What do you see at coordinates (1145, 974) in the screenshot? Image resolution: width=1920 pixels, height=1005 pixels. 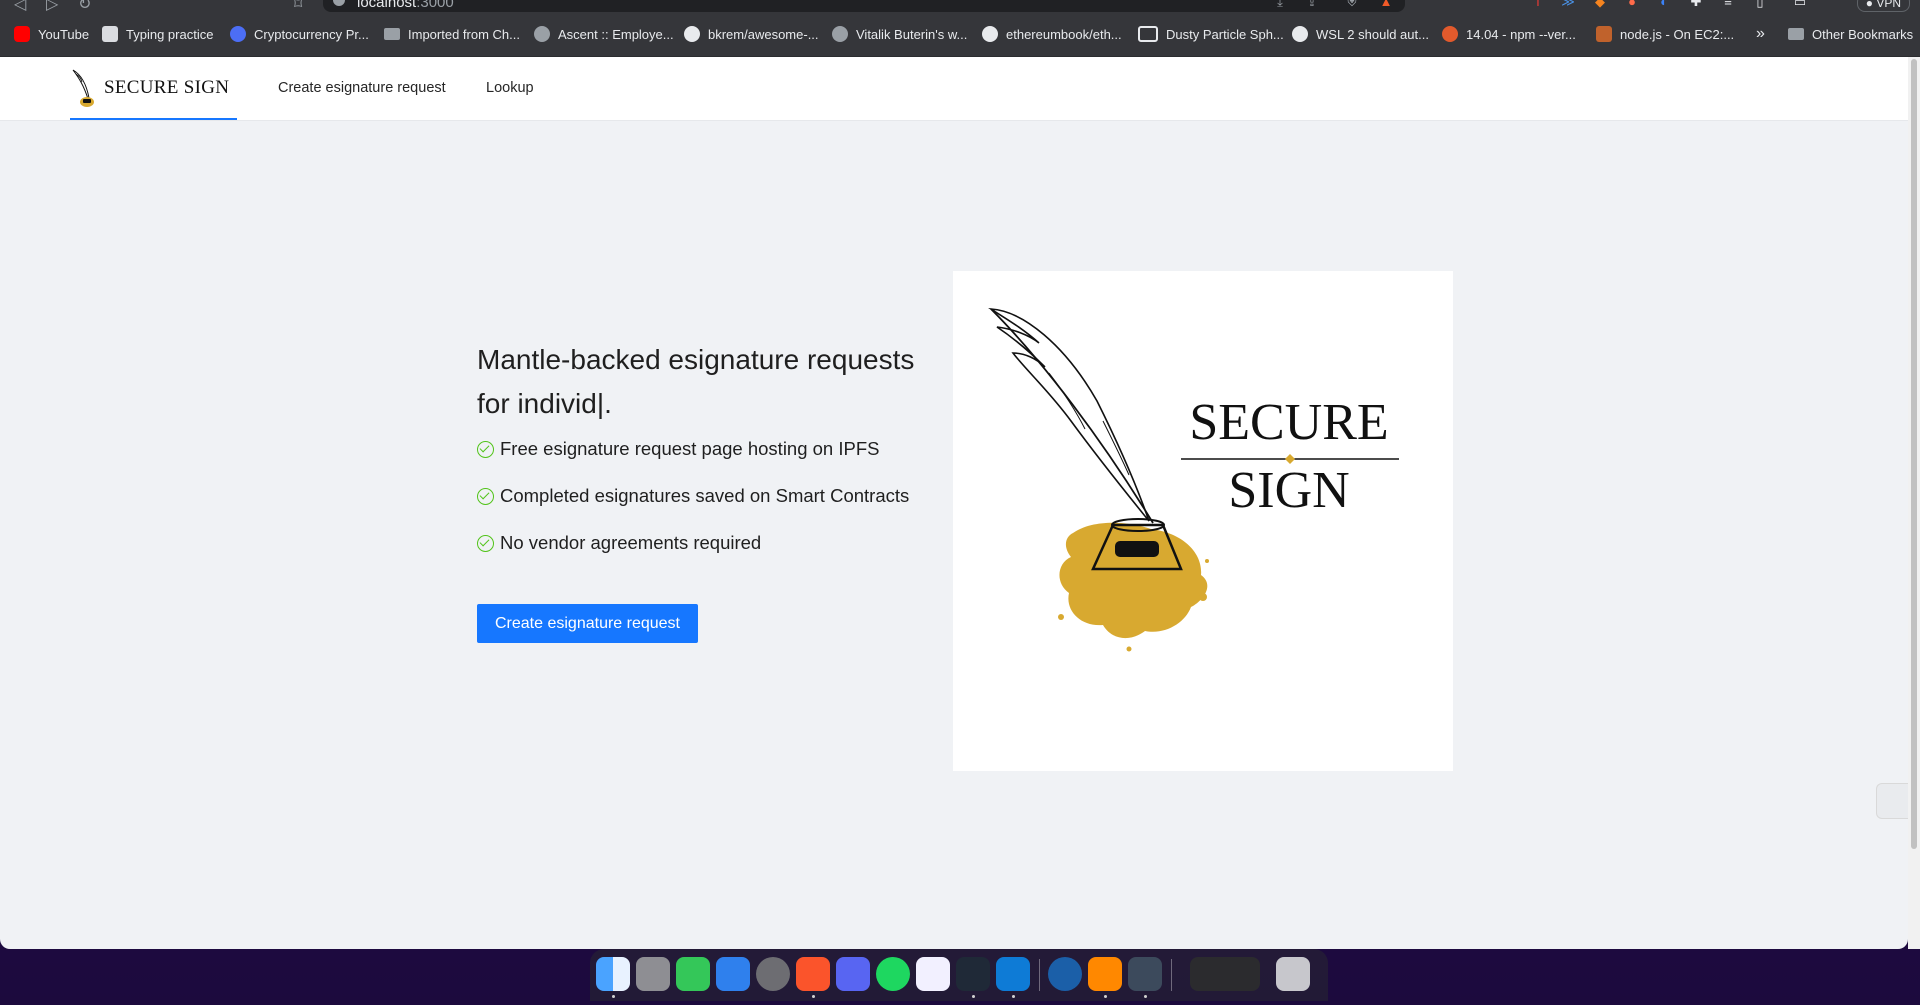 I see `davinci-resolve-icon` at bounding box center [1145, 974].